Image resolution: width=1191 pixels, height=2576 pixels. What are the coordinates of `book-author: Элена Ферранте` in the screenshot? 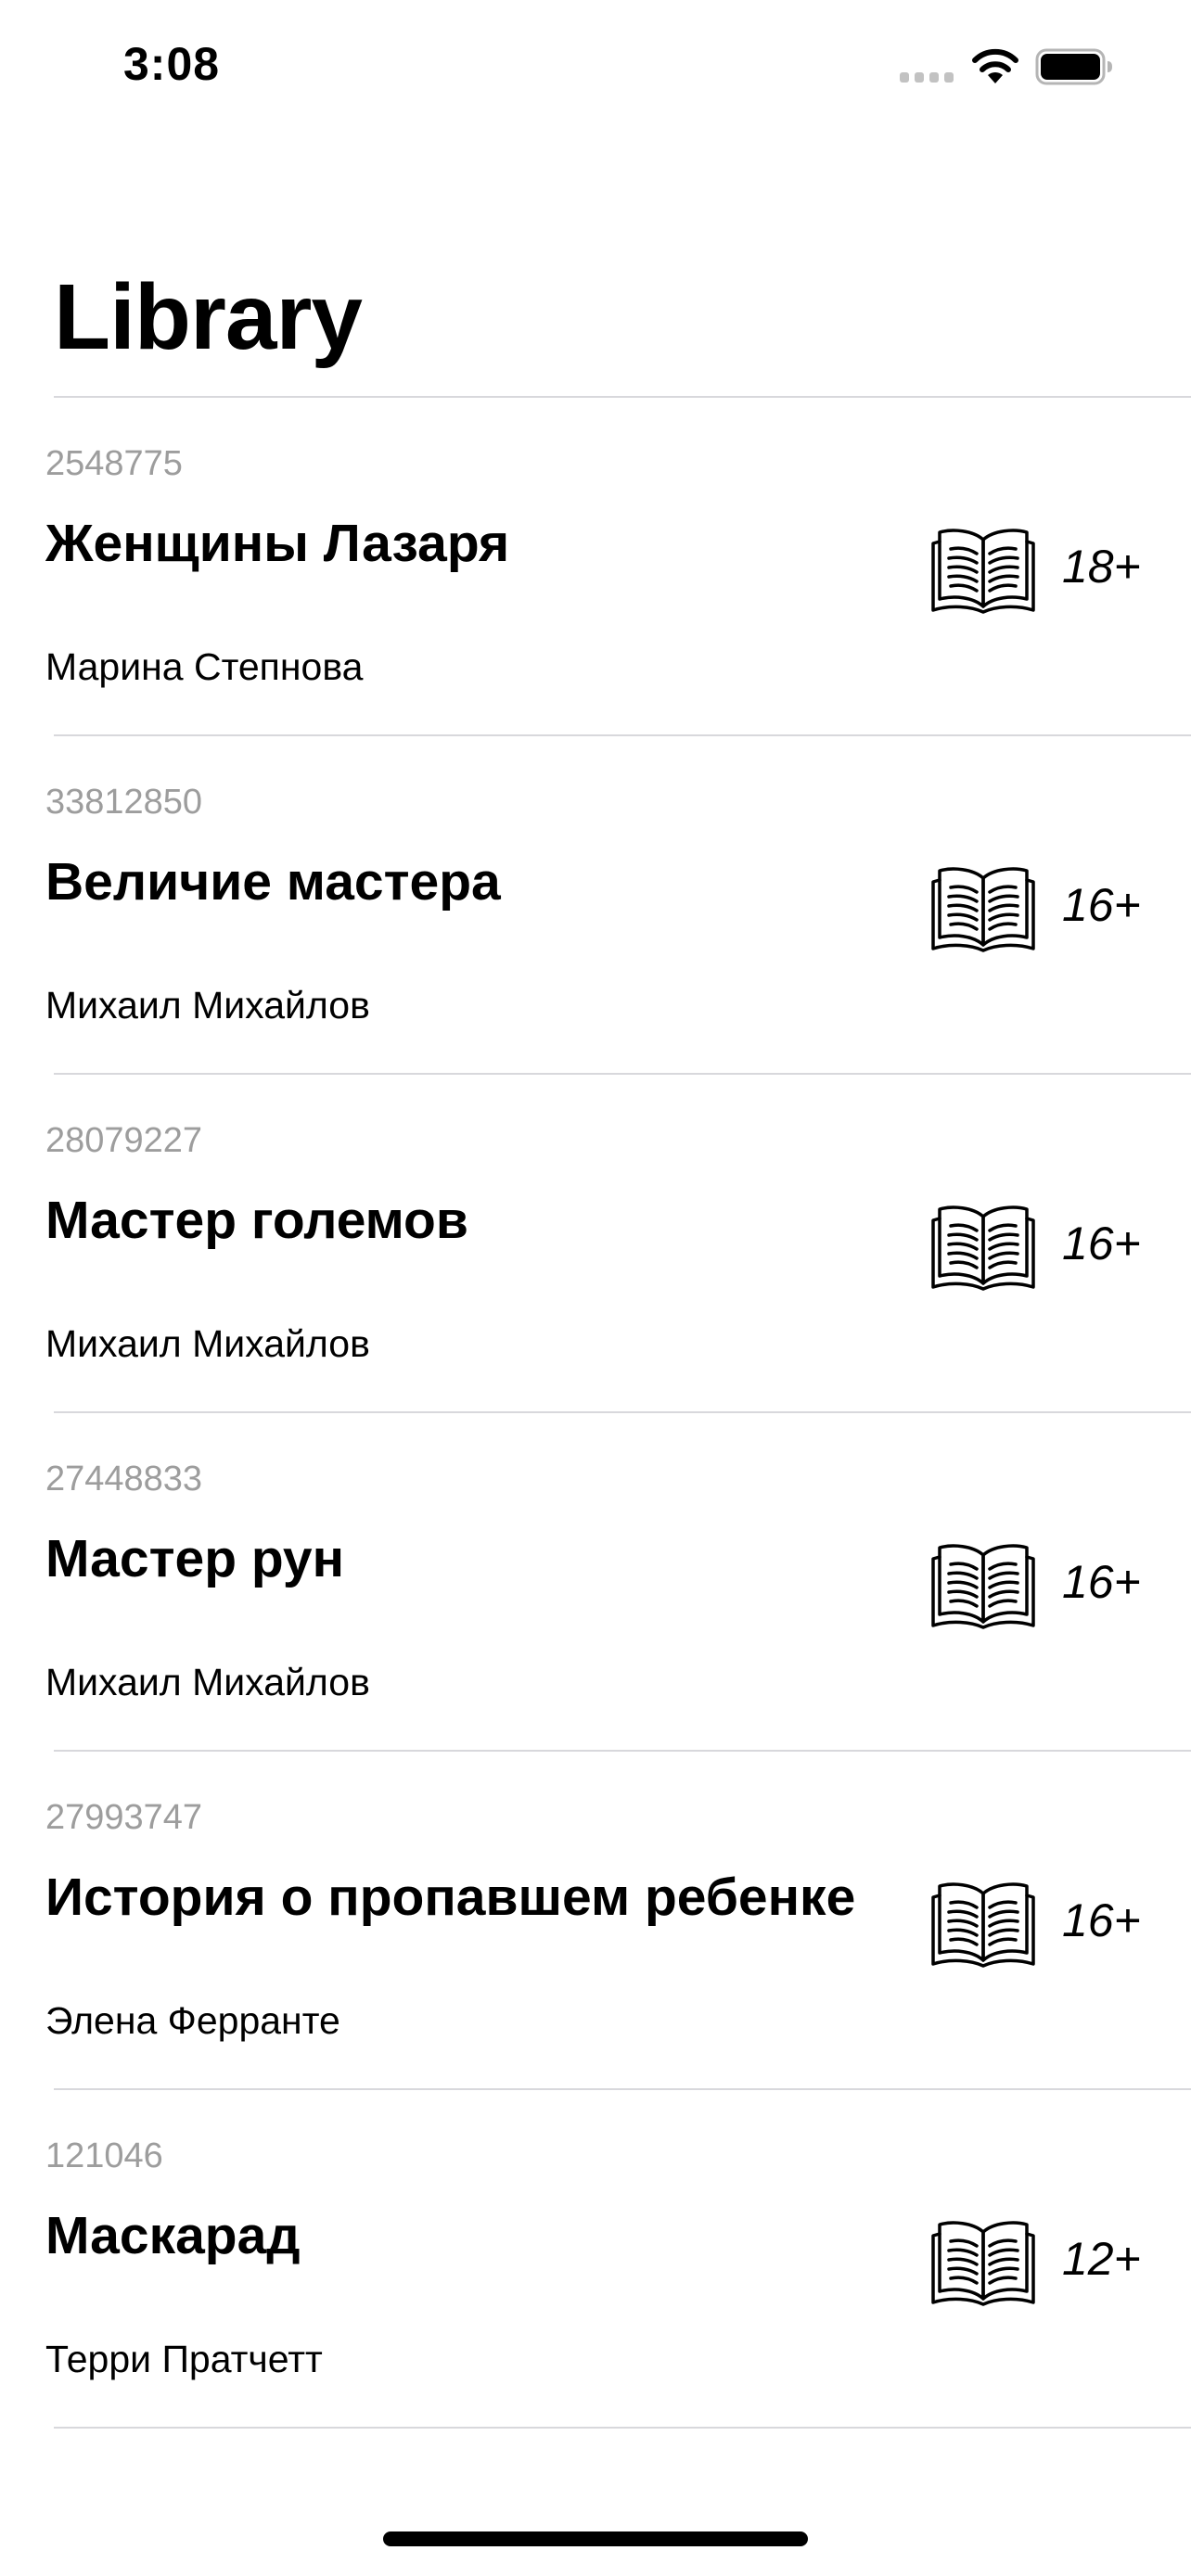 It's located at (192, 2021).